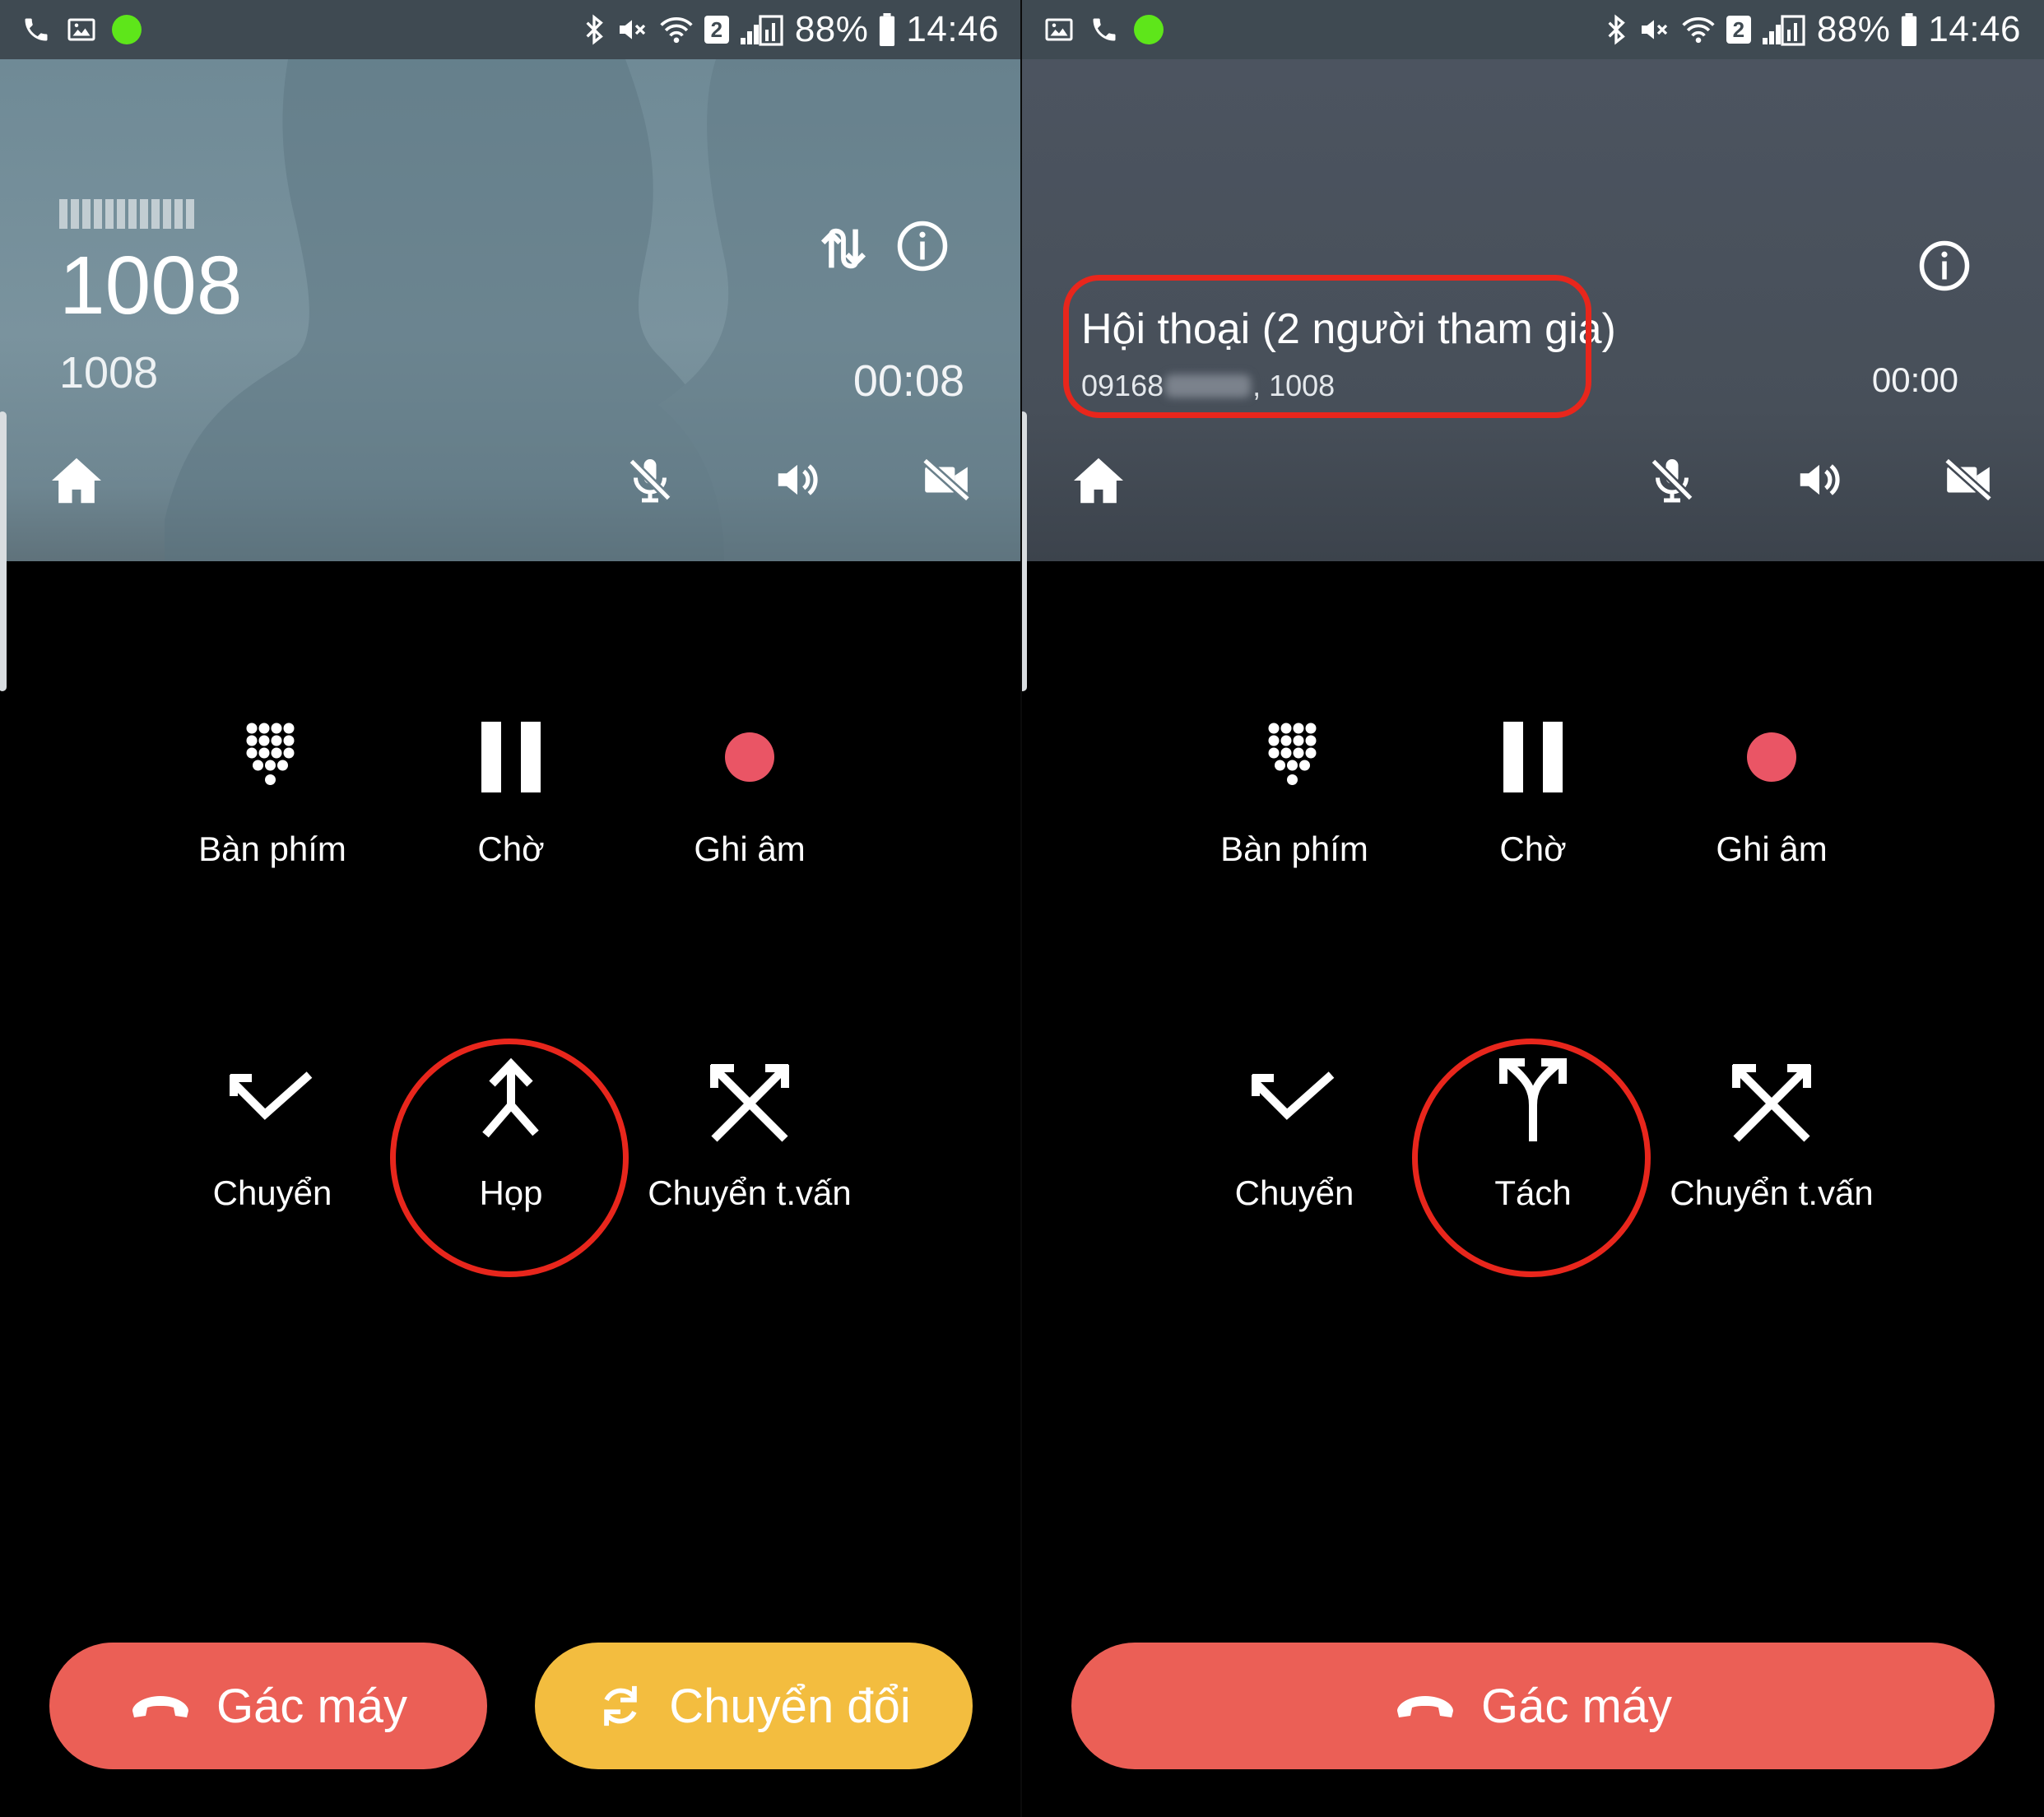 The width and height of the screenshot is (2044, 1817). I want to click on caller-header: 1008 1008 00:08, so click(511, 310).